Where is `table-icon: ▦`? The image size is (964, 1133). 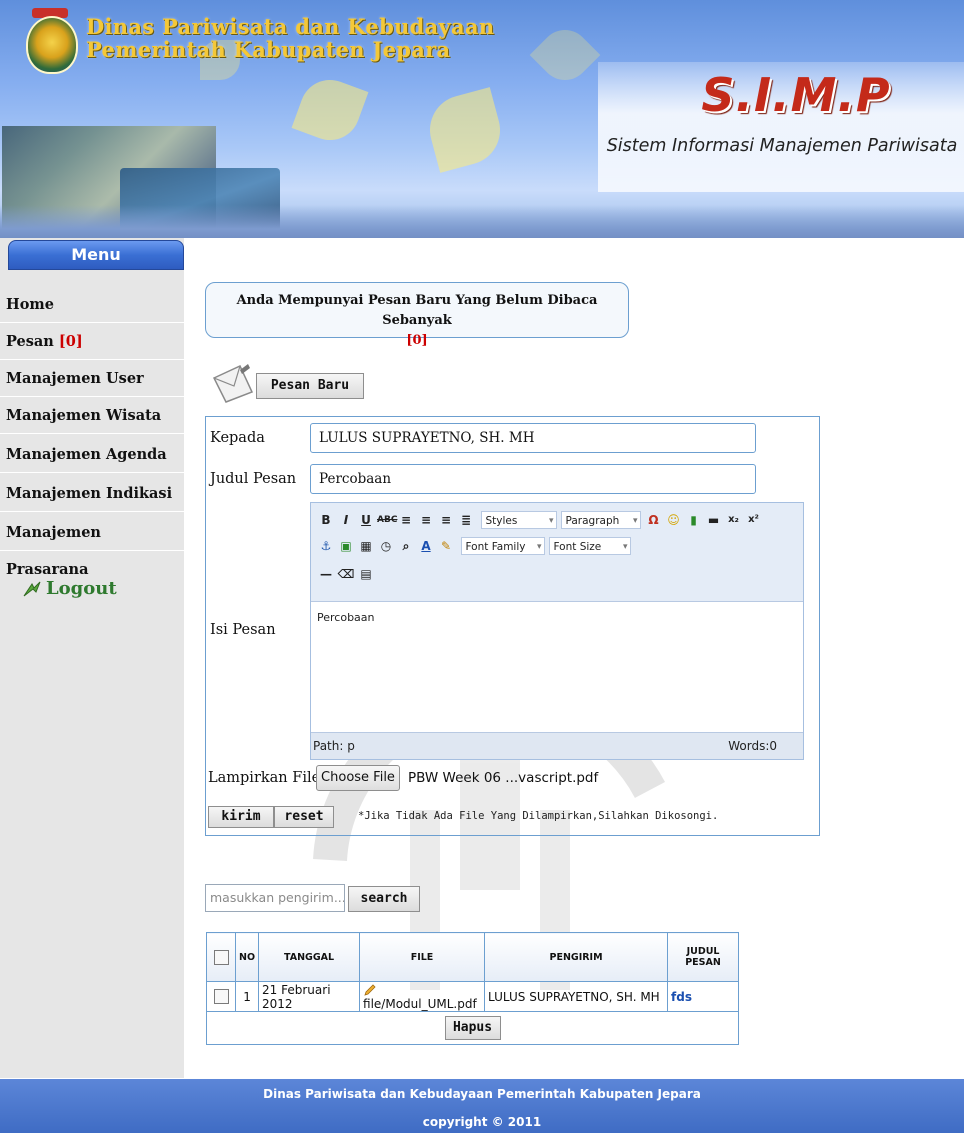
table-icon: ▦ is located at coordinates (366, 546).